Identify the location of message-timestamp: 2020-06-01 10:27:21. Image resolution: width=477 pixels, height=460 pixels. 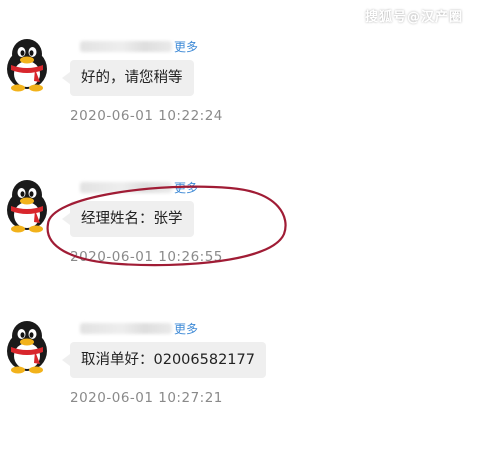
(146, 398).